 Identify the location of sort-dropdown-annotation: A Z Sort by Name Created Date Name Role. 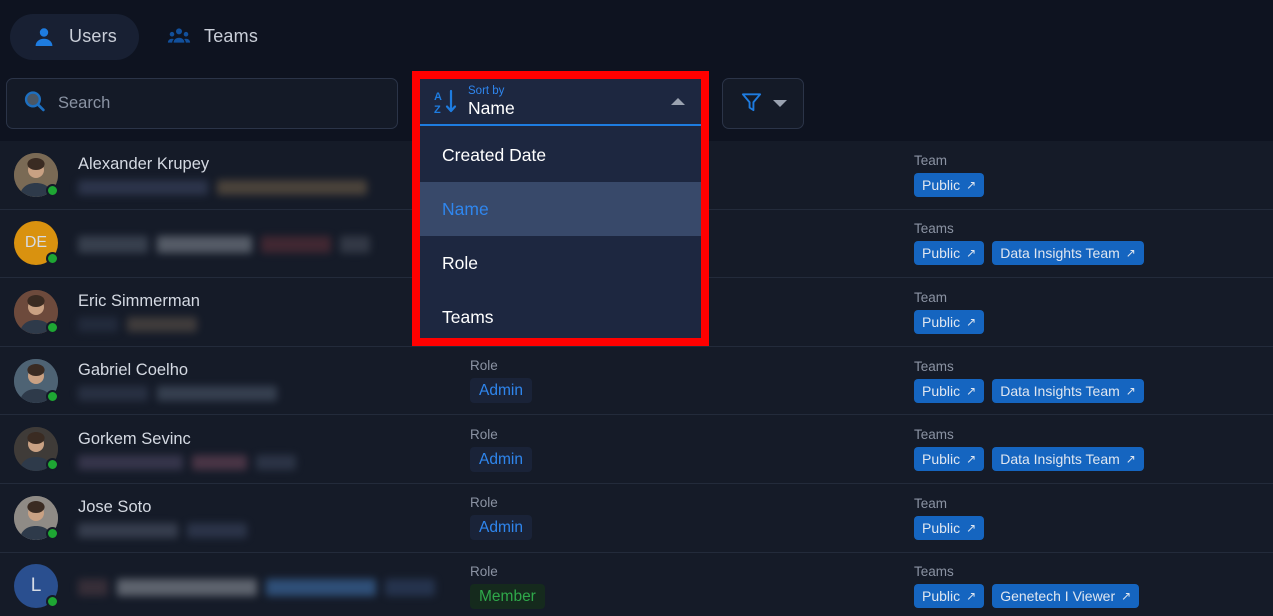
(560, 208).